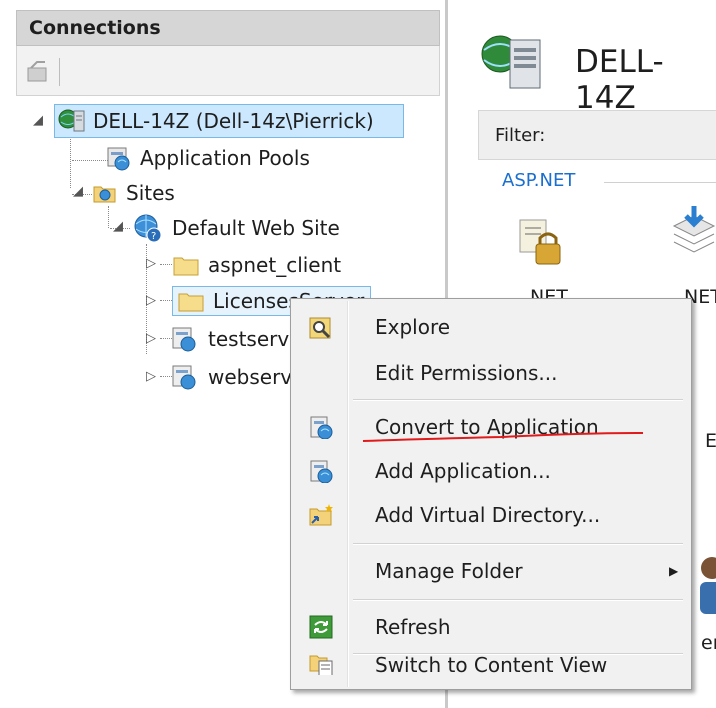  Describe the element at coordinates (225, 158) in the screenshot. I see `tree-node-label: Application Pools` at that location.